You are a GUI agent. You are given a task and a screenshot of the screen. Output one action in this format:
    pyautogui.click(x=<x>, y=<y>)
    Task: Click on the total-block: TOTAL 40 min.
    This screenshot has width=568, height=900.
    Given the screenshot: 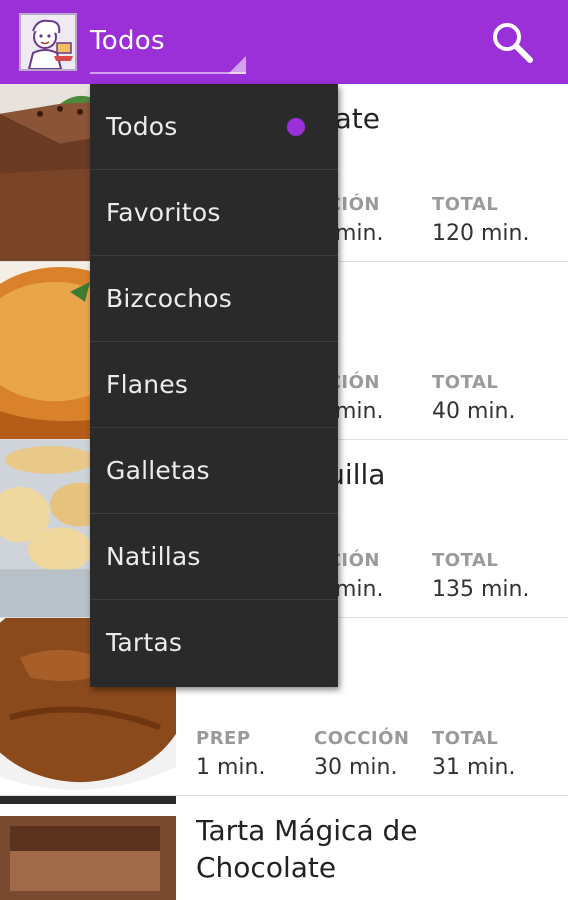 What is the action you would take?
    pyautogui.click(x=473, y=398)
    